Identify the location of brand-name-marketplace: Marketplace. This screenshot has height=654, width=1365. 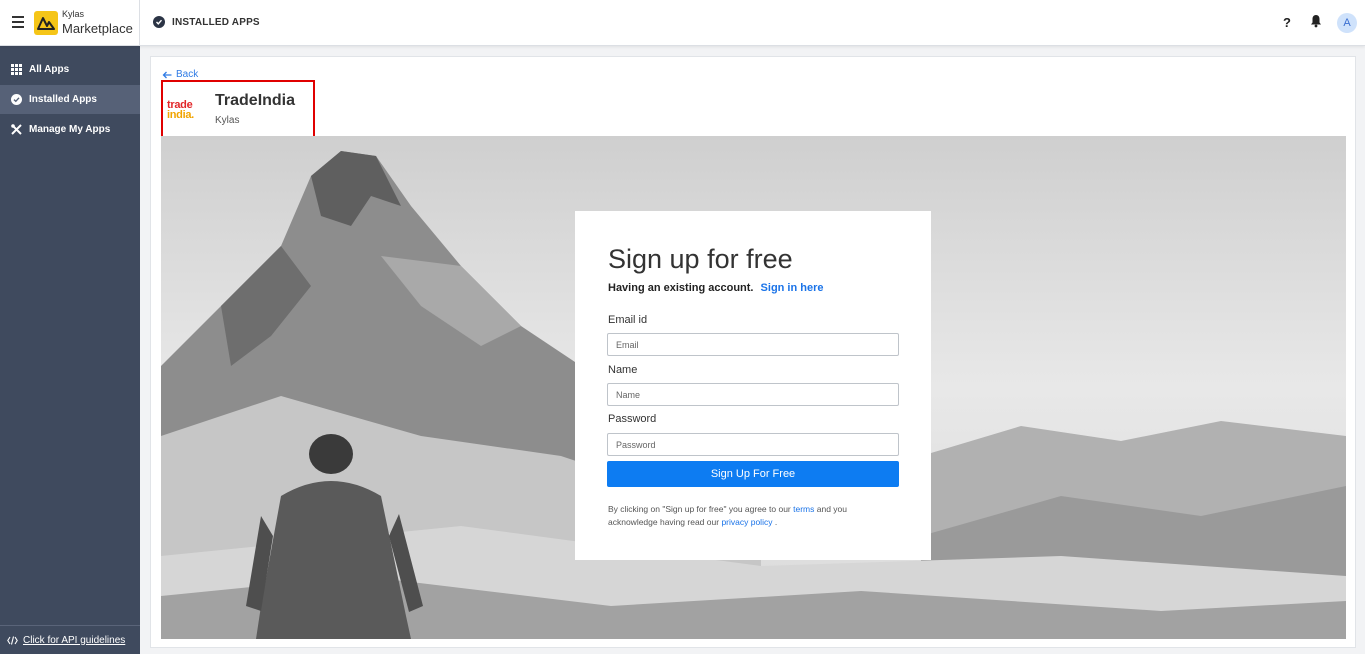
(97, 28).